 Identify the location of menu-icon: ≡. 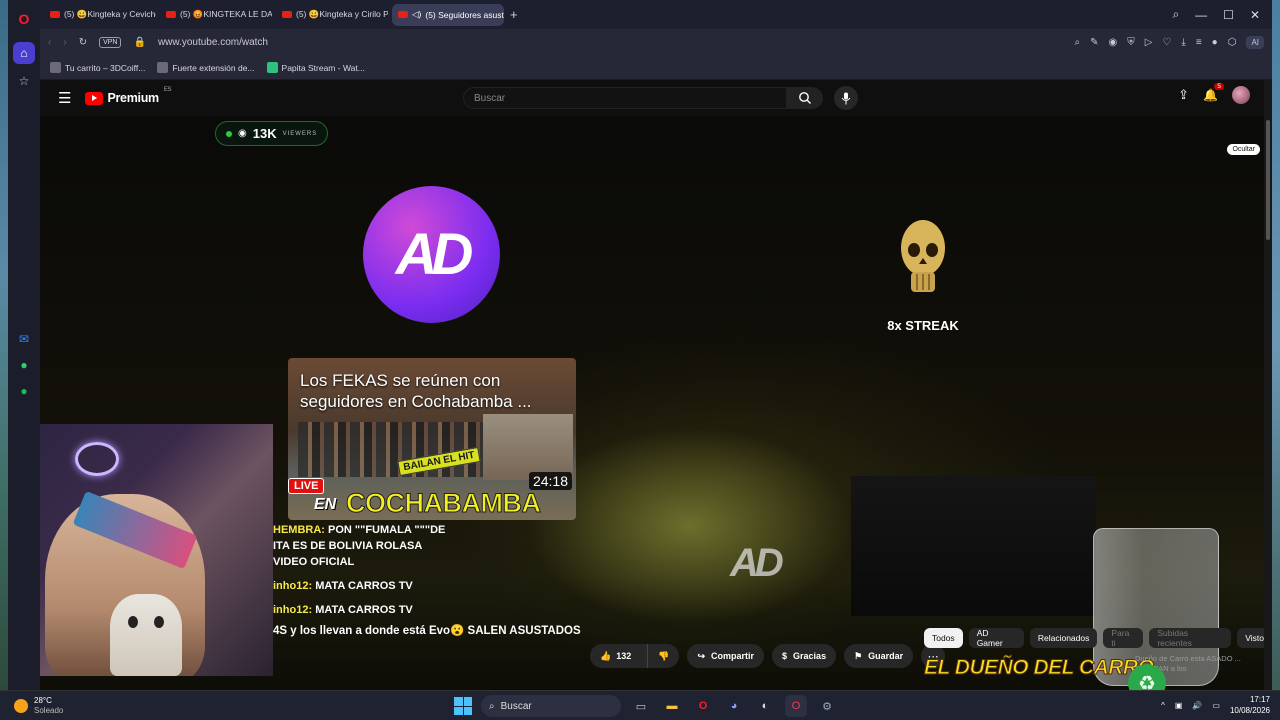
(1199, 42).